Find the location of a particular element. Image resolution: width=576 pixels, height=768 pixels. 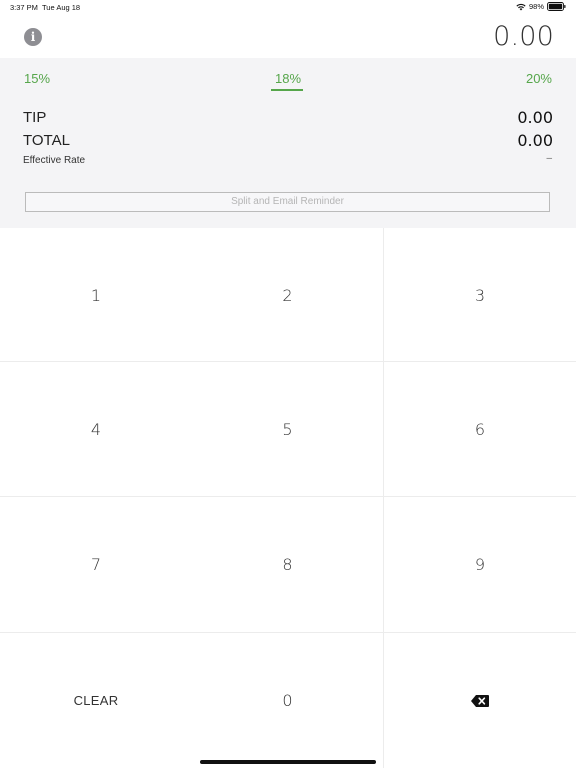

key-9: 9 is located at coordinates (480, 564).